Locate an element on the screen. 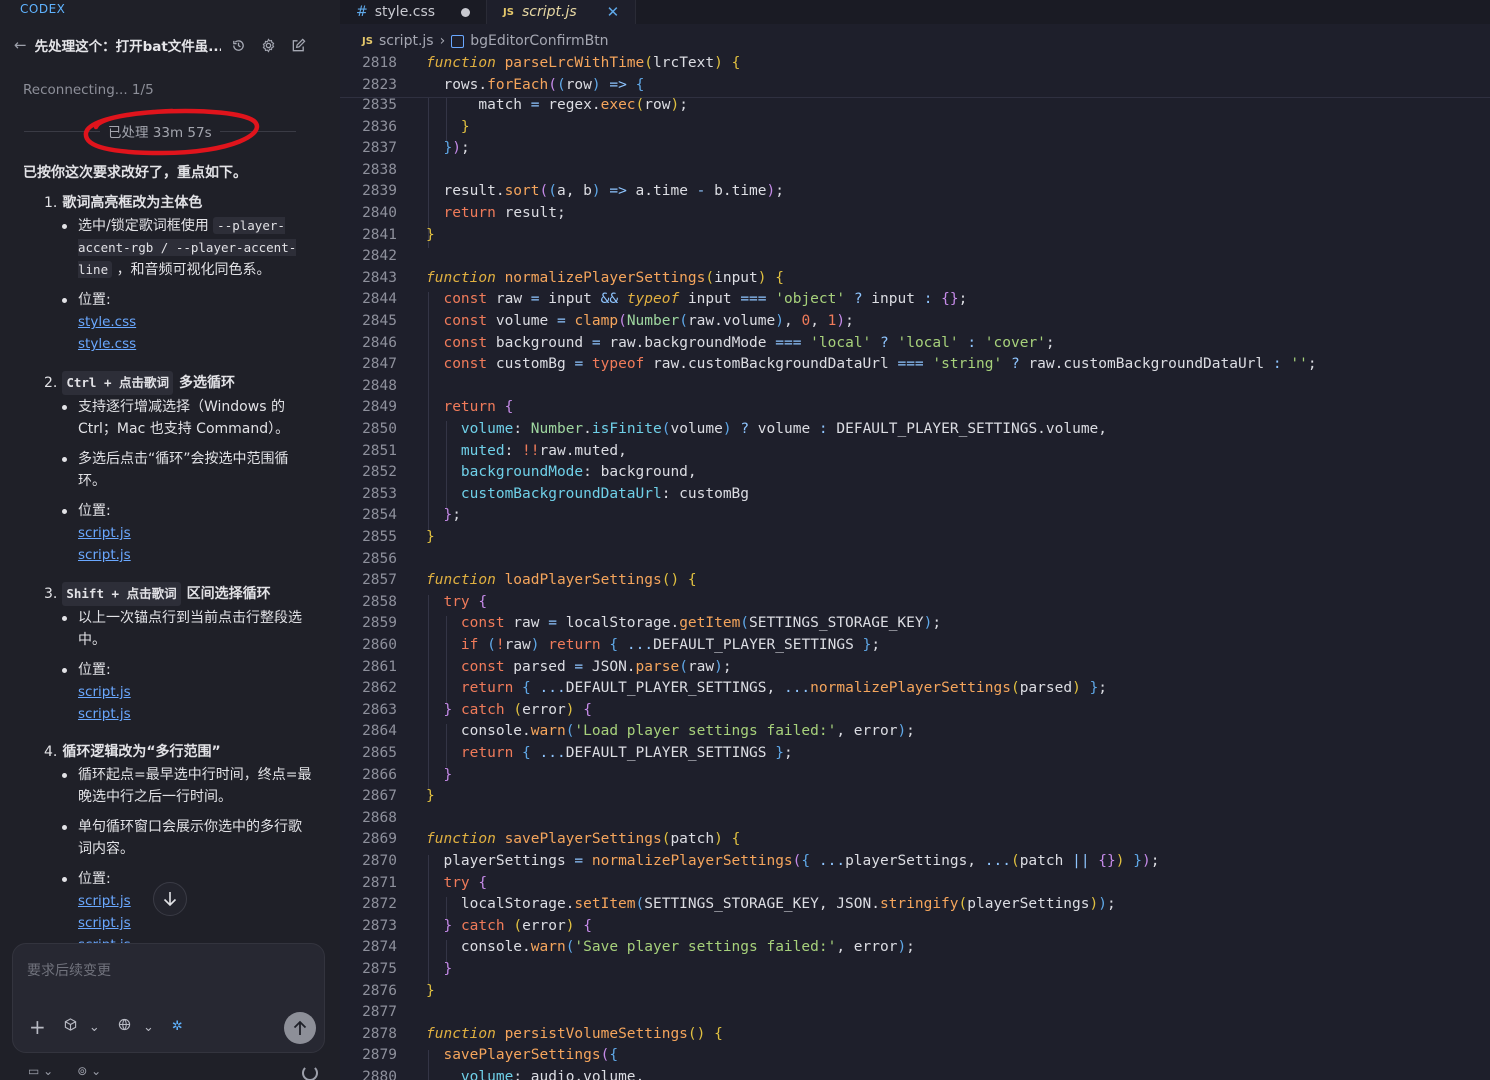 The height and width of the screenshot is (1080, 1490). code-text: savePlayerSettings({ is located at coordinates (522, 1056).